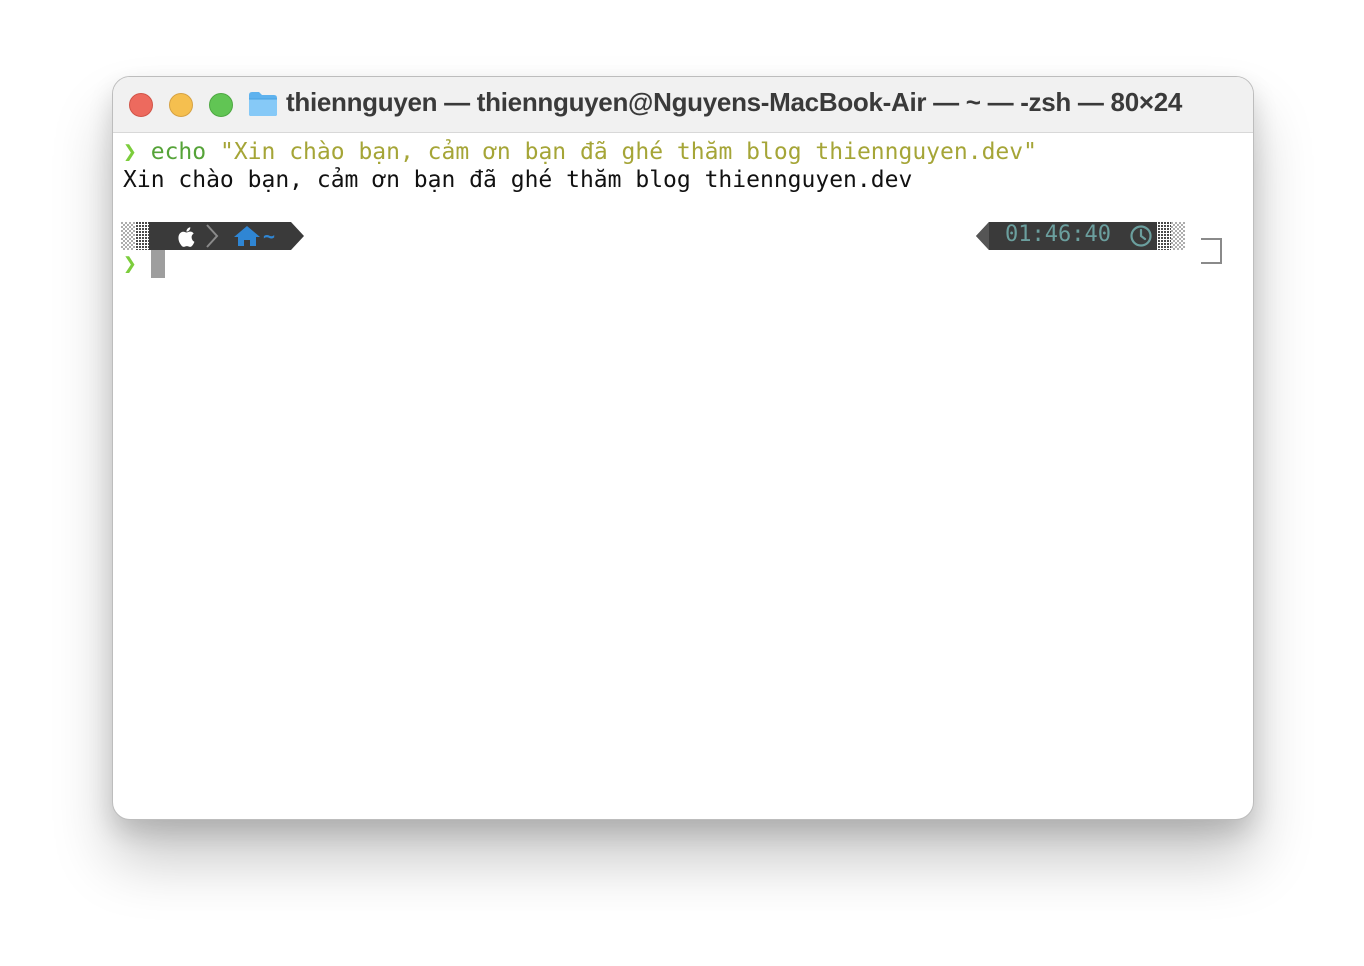 Image resolution: width=1364 pixels, height=966 pixels. Describe the element at coordinates (1058, 234) in the screenshot. I see `prompt-time: 01:46:40` at that location.